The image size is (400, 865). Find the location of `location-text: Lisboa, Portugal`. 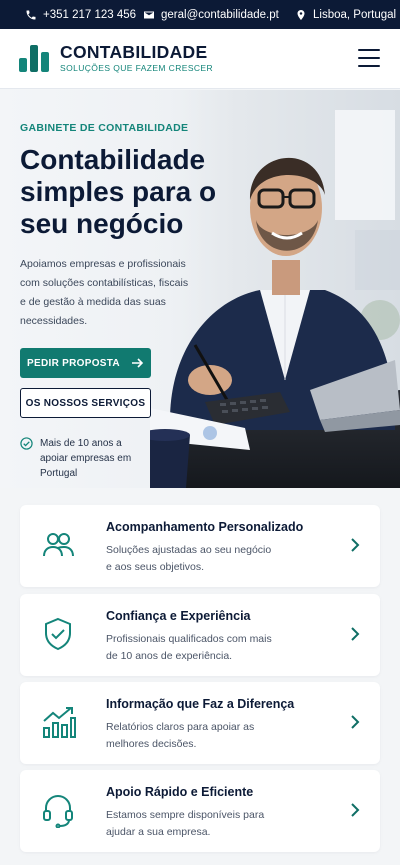

location-text: Lisboa, Portugal is located at coordinates (355, 14).